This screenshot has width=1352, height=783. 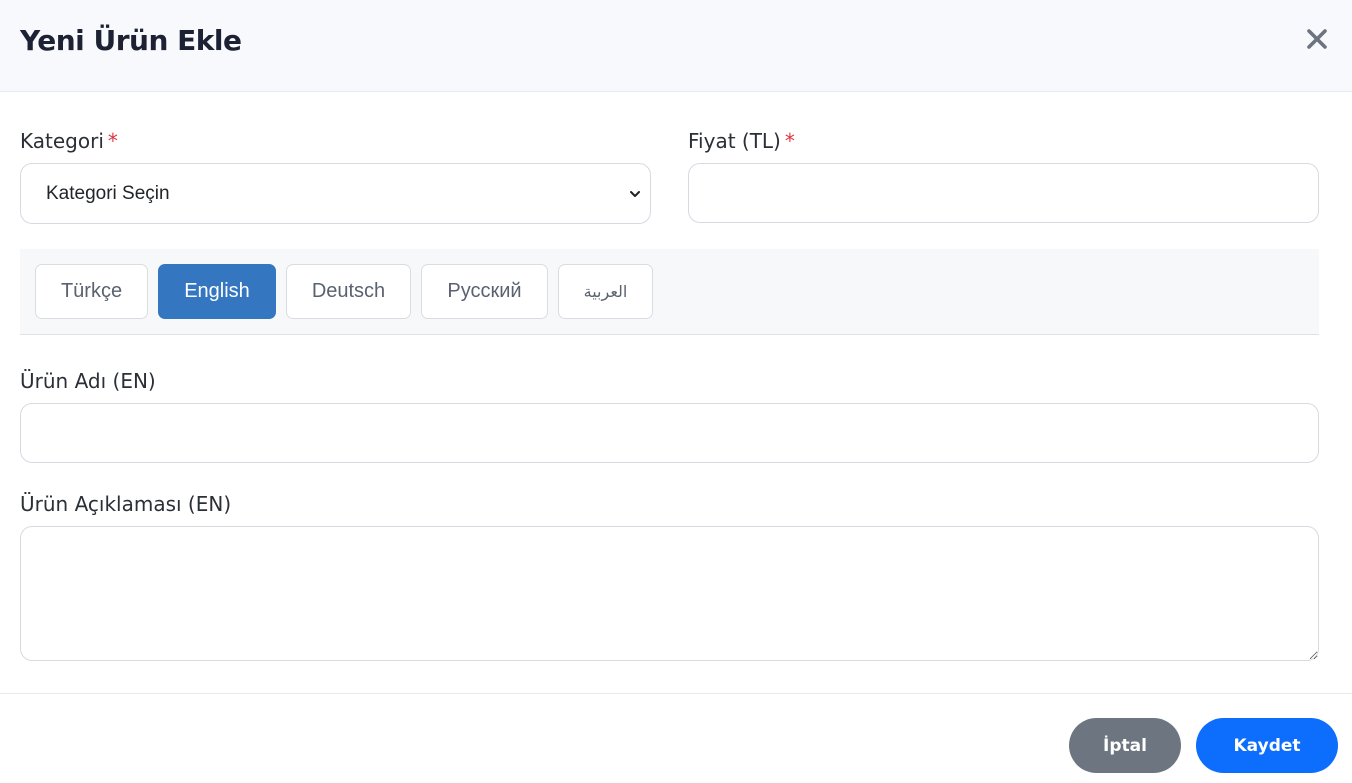 I want to click on cancel-button: İptal, so click(x=1125, y=745).